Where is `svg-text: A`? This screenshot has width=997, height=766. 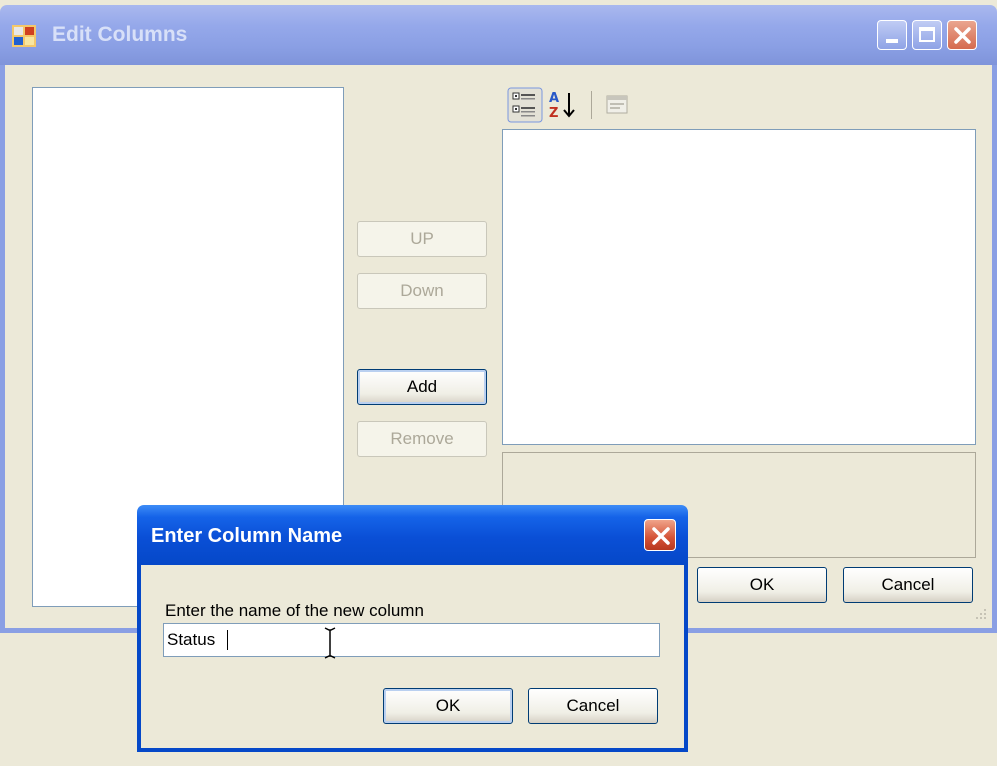 svg-text: A is located at coordinates (554, 98).